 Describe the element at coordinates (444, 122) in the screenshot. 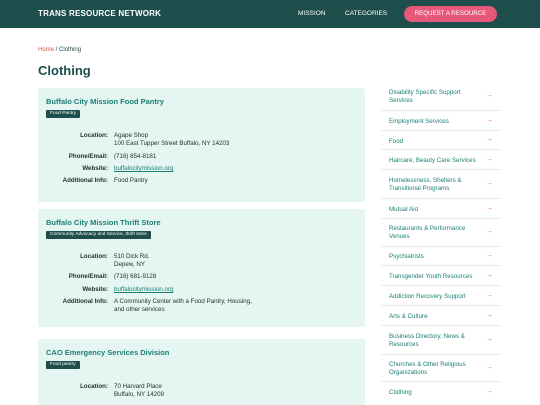

I see `sidebar-item-employment: Employment Services` at that location.